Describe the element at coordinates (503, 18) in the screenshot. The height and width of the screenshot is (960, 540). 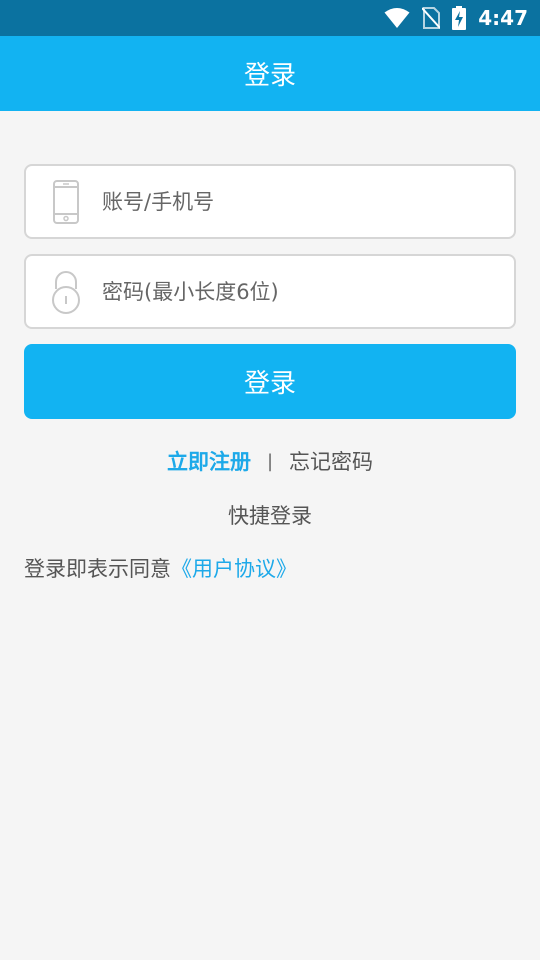
I see `status-time: 4:47` at that location.